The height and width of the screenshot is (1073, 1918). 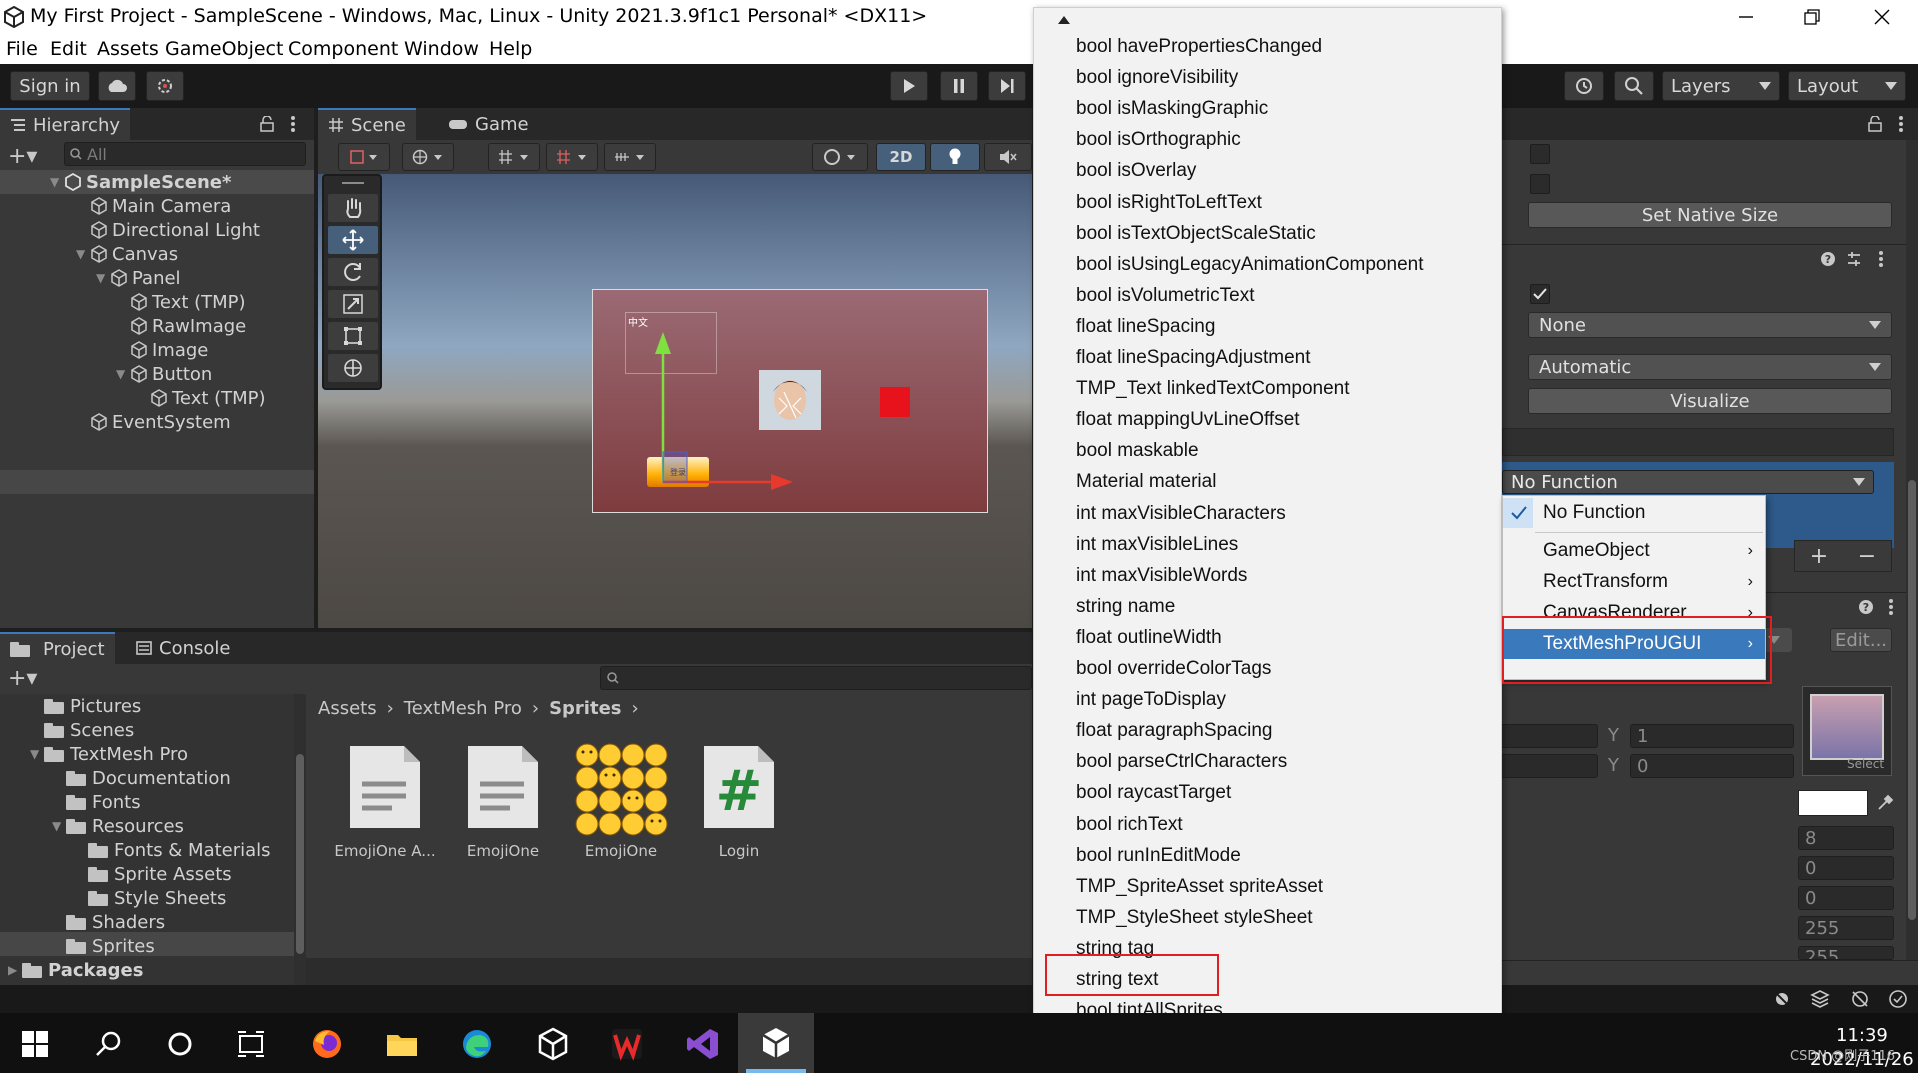 What do you see at coordinates (85, 706) in the screenshot?
I see `folder-item: Pictures` at bounding box center [85, 706].